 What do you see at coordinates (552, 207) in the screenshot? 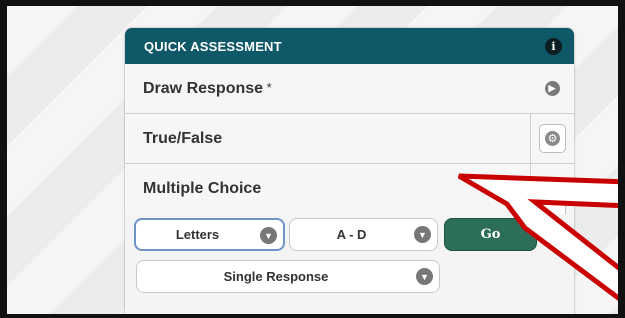
I see `settings-button` at bounding box center [552, 207].